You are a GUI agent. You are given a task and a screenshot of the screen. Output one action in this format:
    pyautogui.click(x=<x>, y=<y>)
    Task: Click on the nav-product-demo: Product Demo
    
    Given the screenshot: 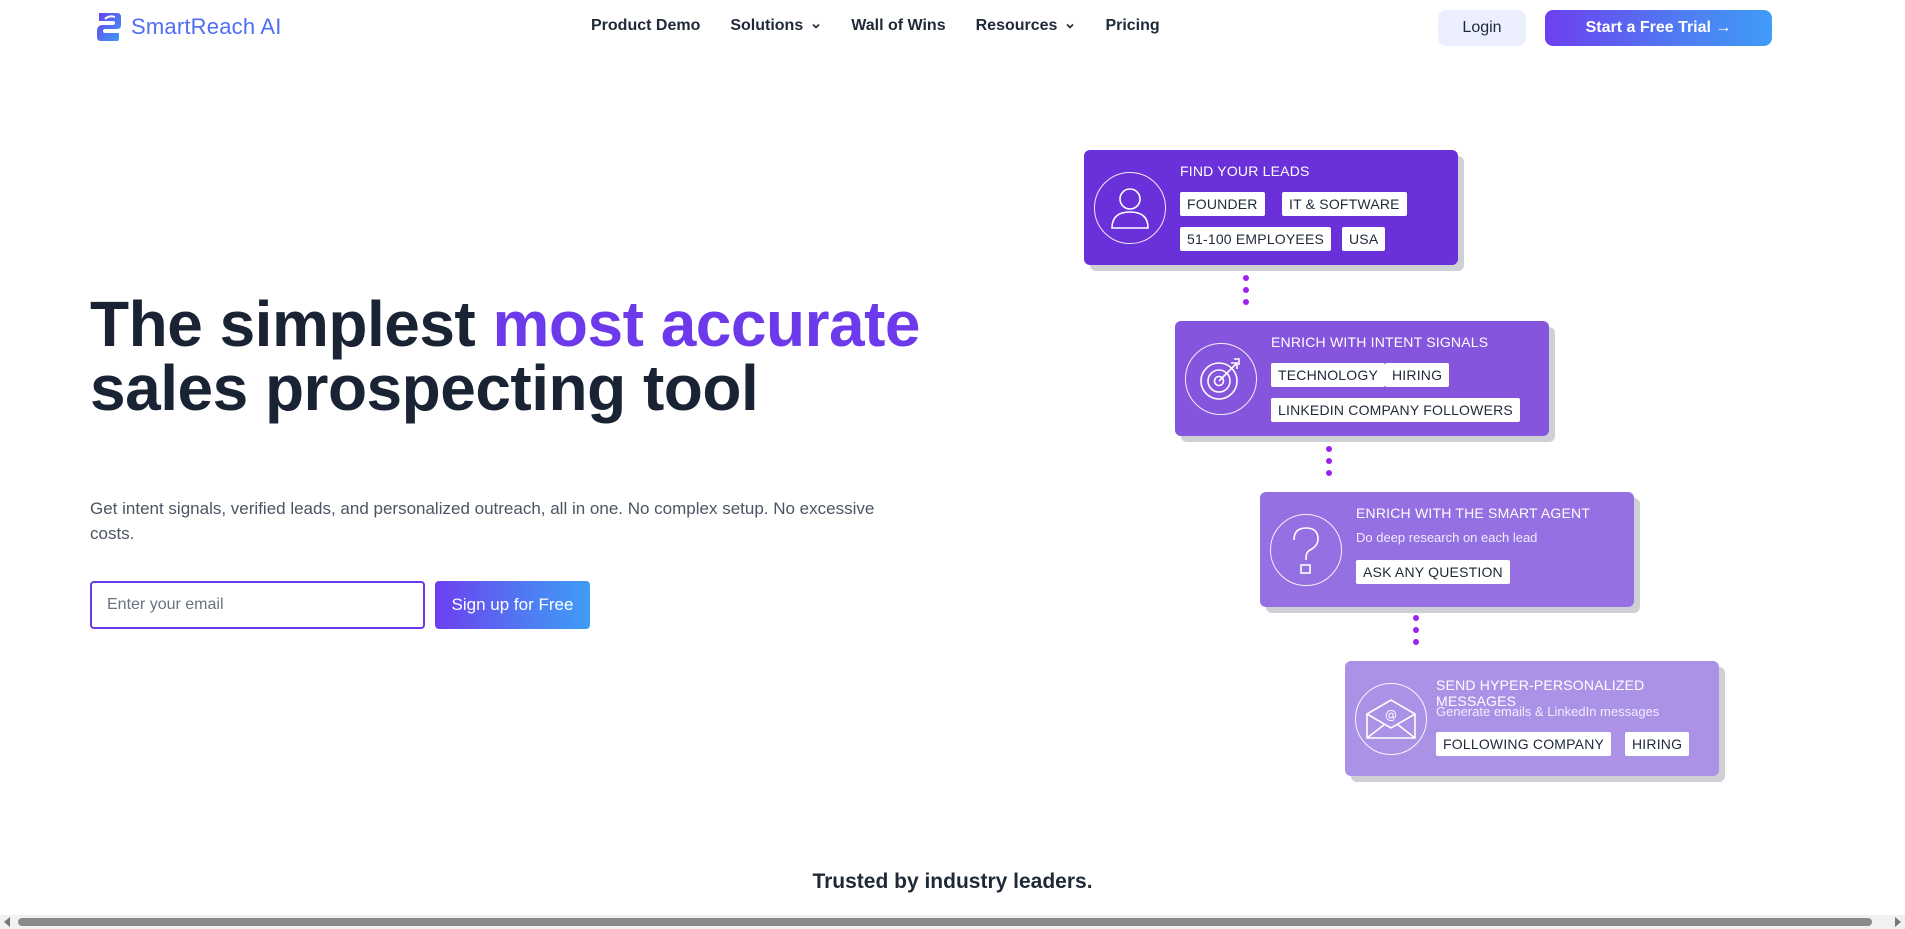 What is the action you would take?
    pyautogui.click(x=645, y=26)
    